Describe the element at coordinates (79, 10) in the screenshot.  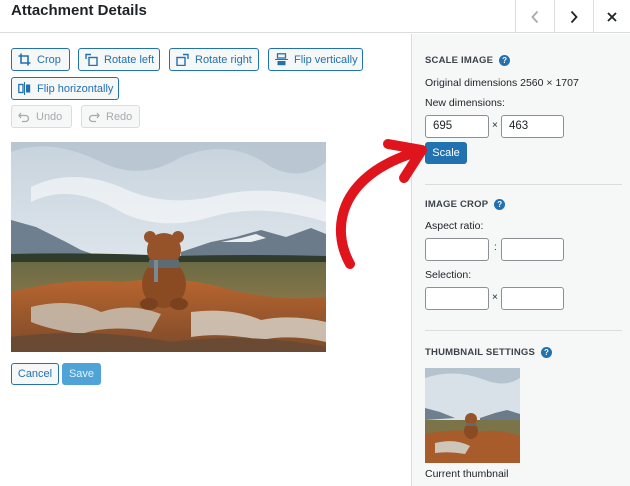
I see `page-title: Attachment Details` at that location.